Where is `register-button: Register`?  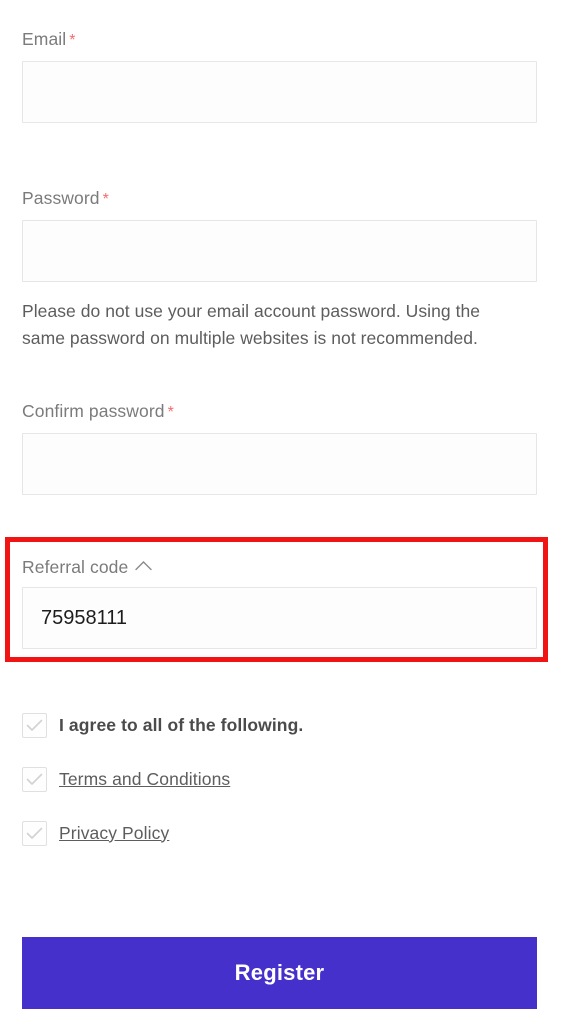
register-button: Register is located at coordinates (279, 973).